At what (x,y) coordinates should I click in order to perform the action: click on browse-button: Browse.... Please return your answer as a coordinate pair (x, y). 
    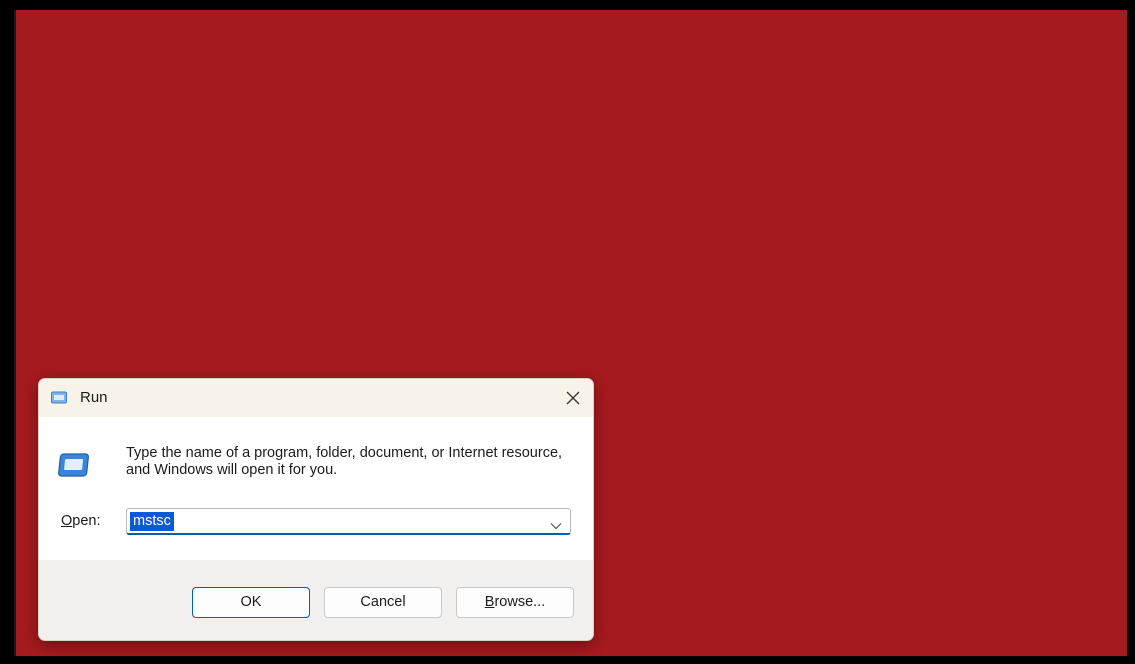
    Looking at the image, I should click on (515, 602).